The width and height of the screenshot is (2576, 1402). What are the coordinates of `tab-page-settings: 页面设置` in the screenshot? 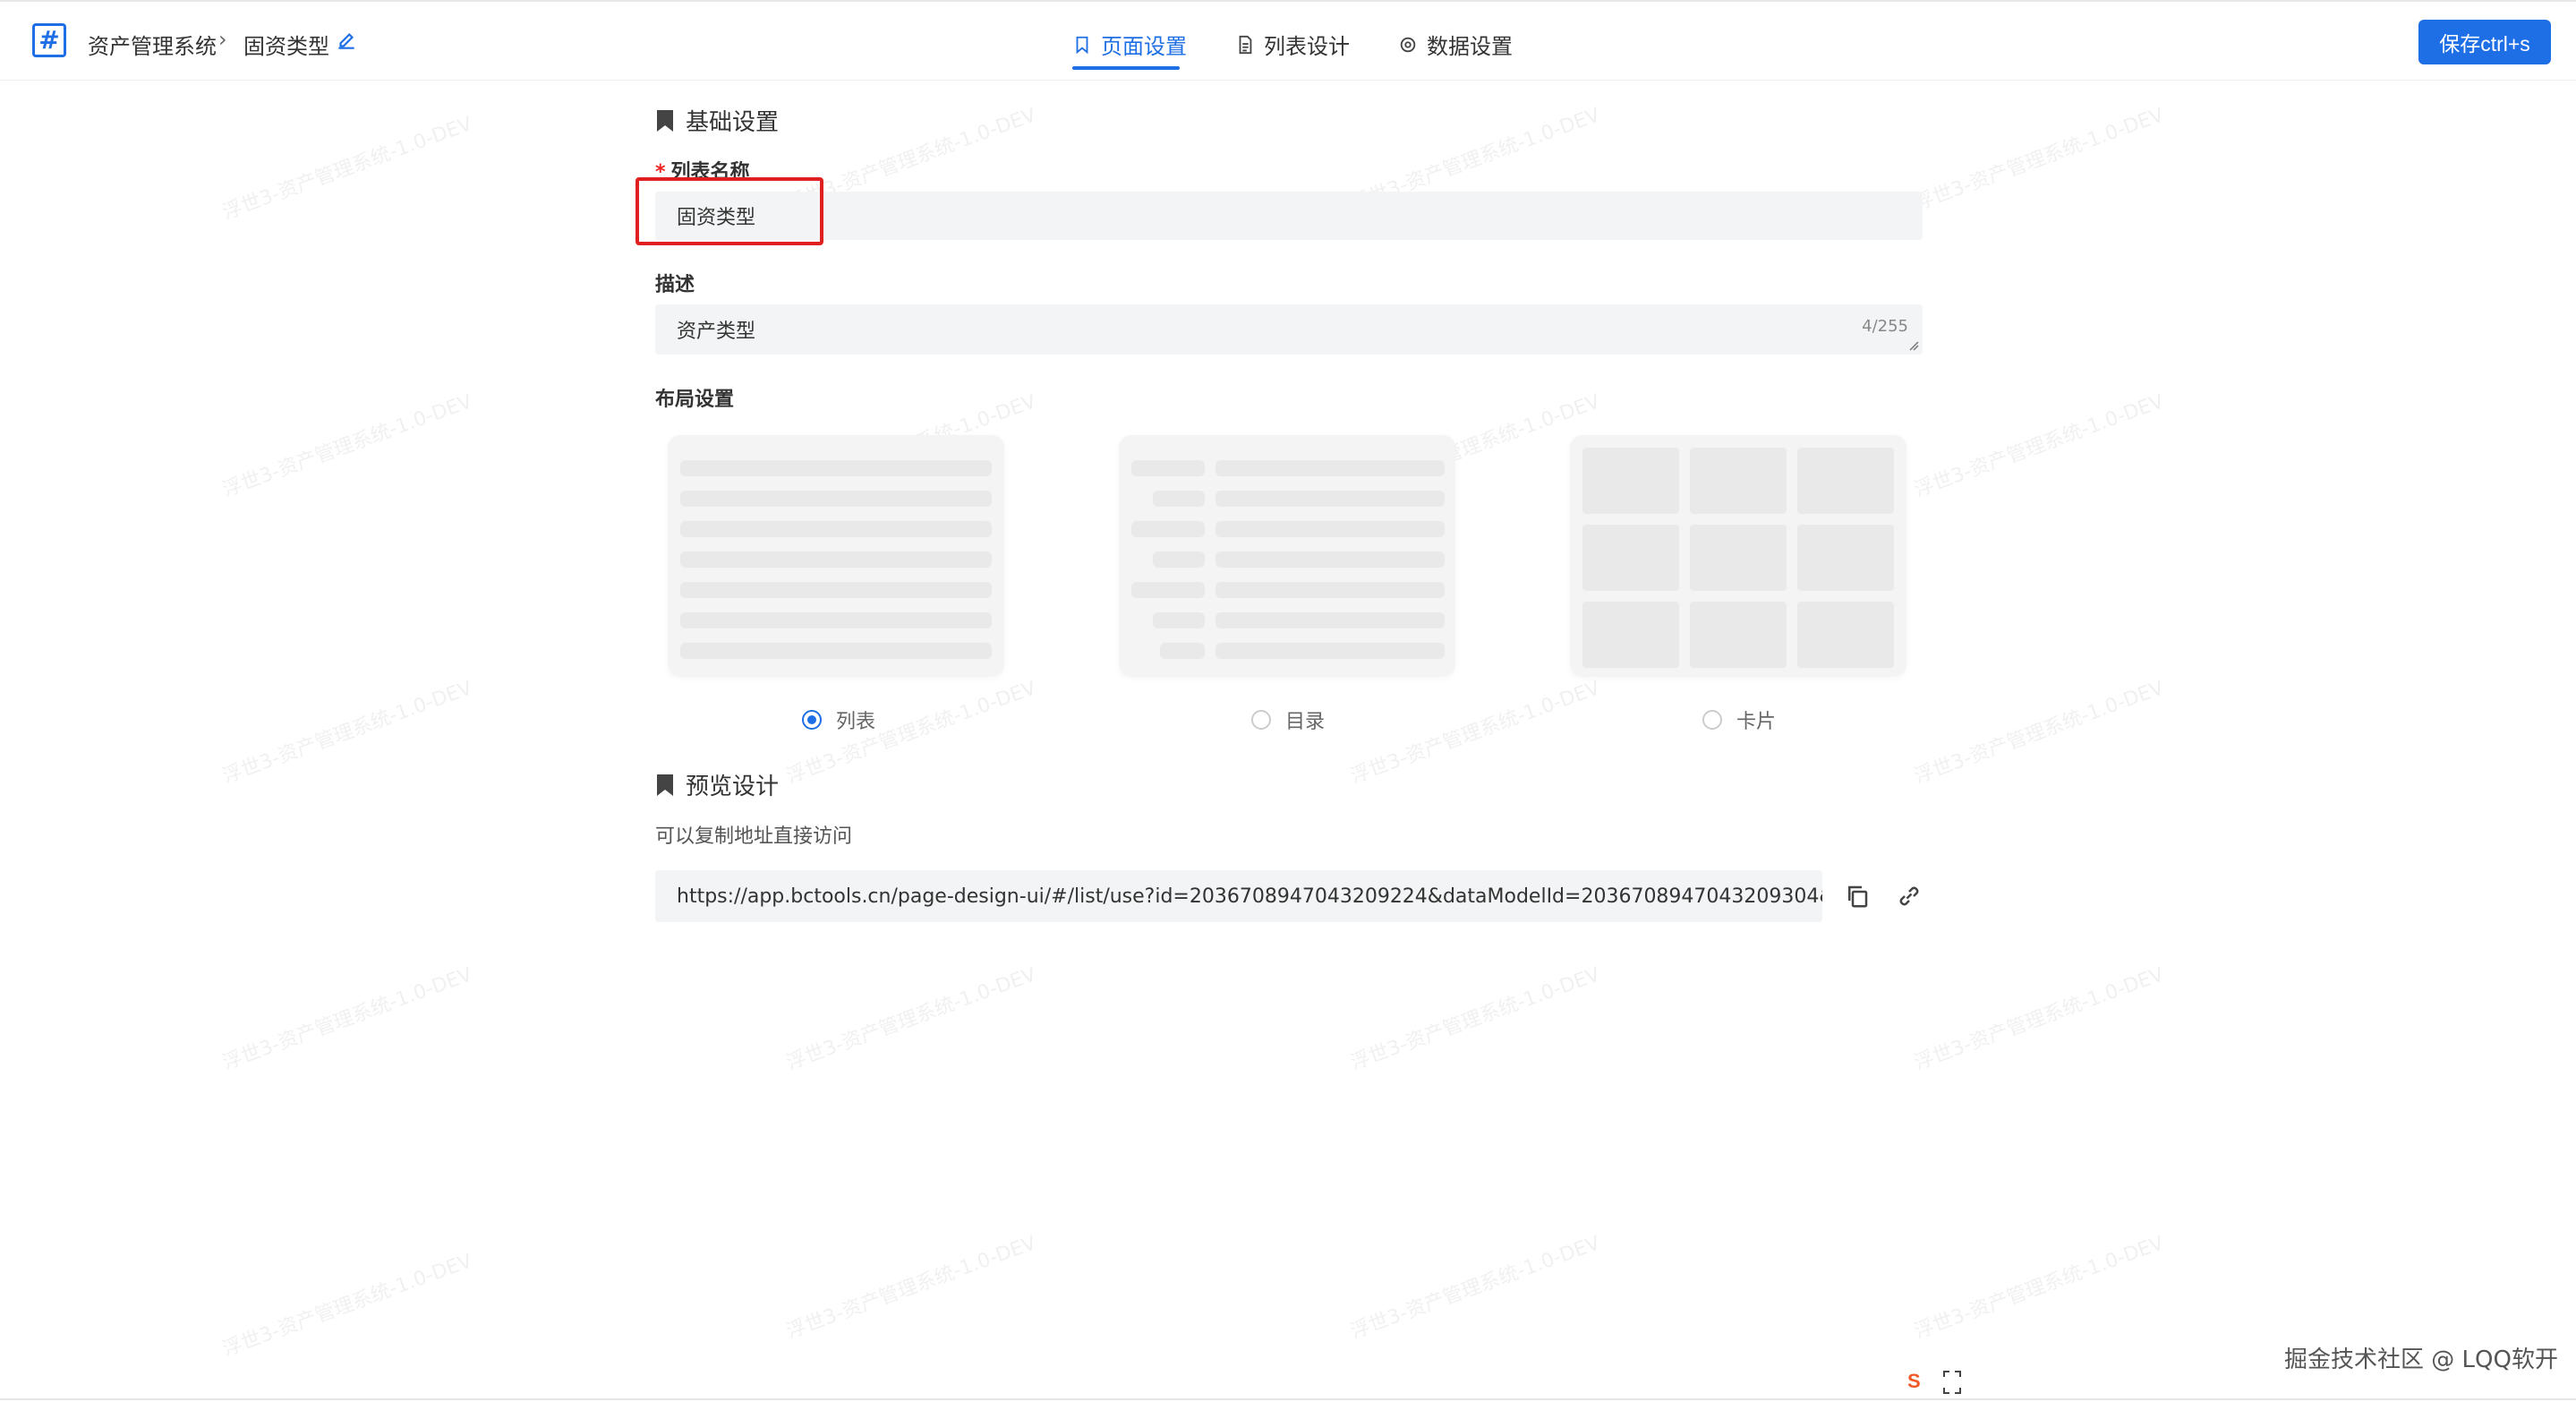 It's located at (1129, 44).